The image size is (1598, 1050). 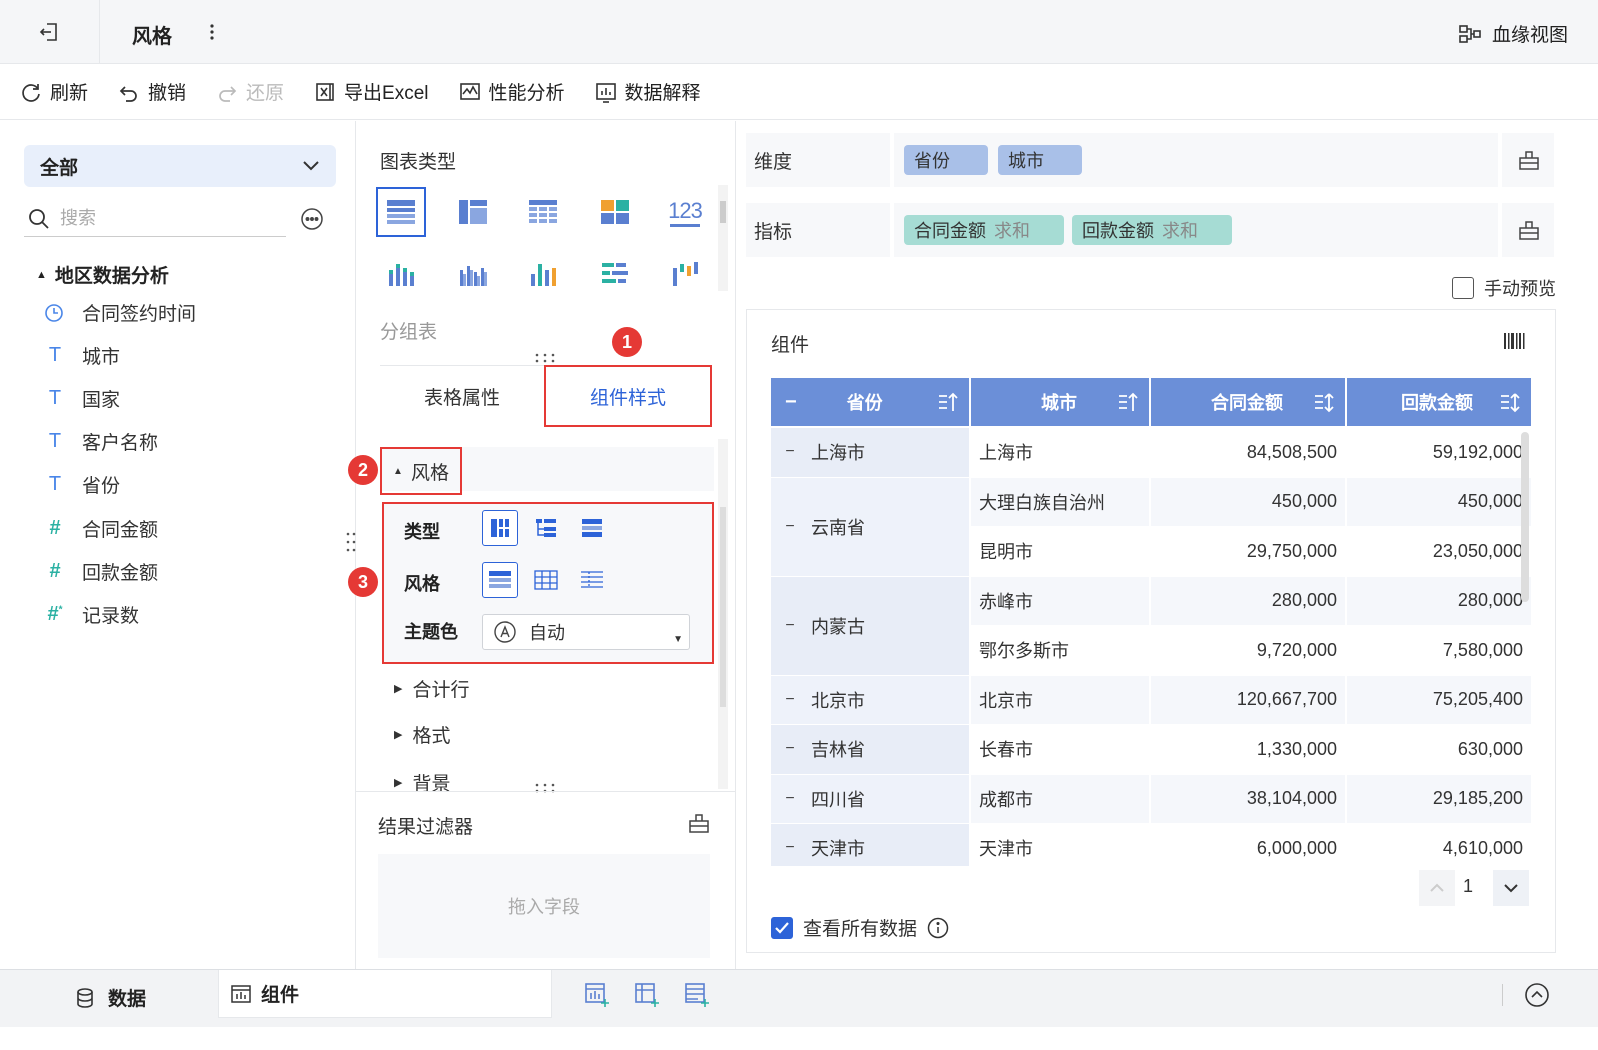 I want to click on add-chart-button, so click(x=597, y=995).